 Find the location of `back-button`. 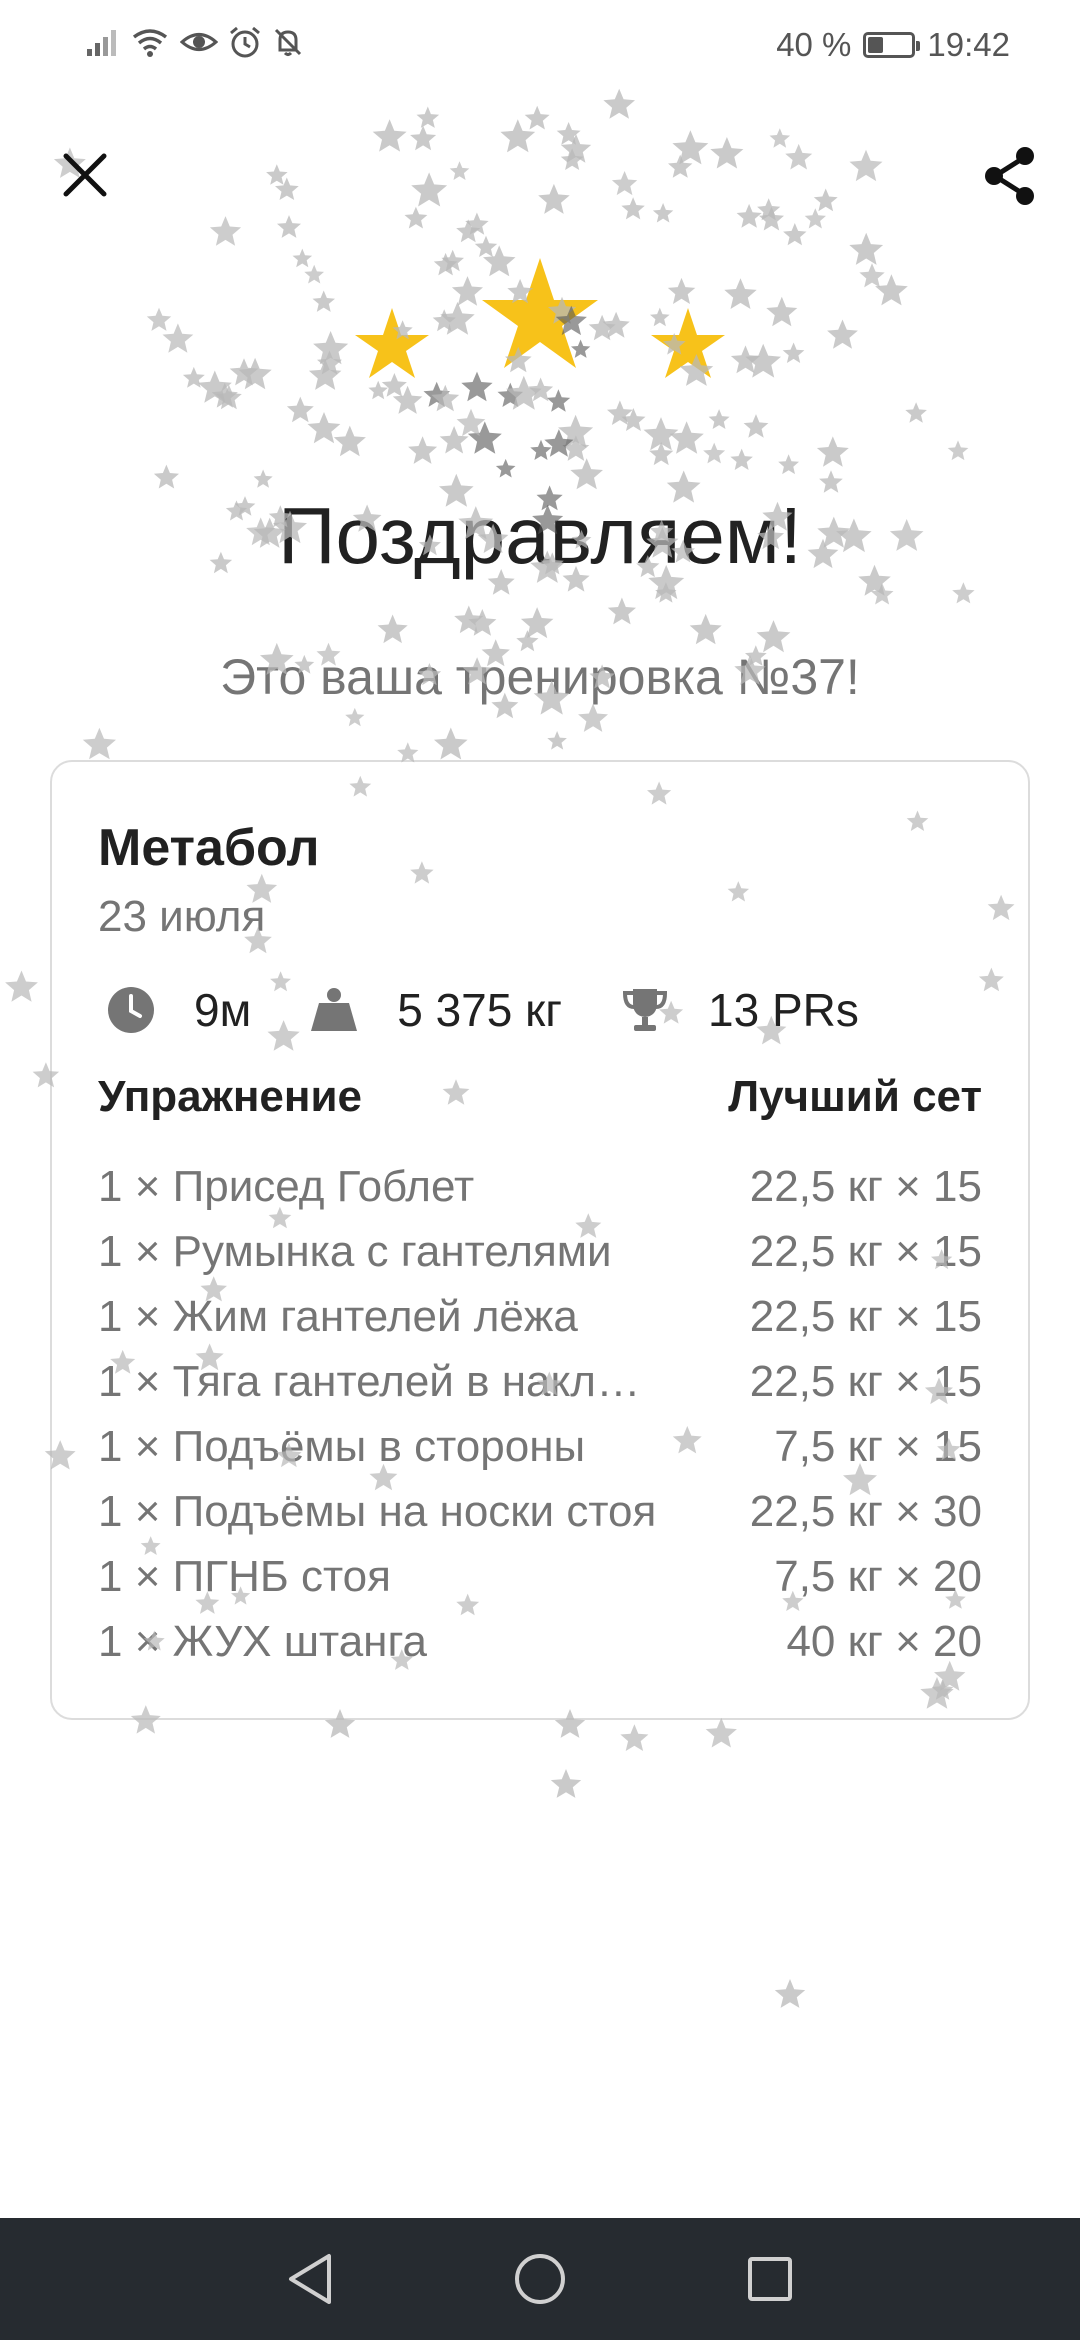

back-button is located at coordinates (310, 2279).